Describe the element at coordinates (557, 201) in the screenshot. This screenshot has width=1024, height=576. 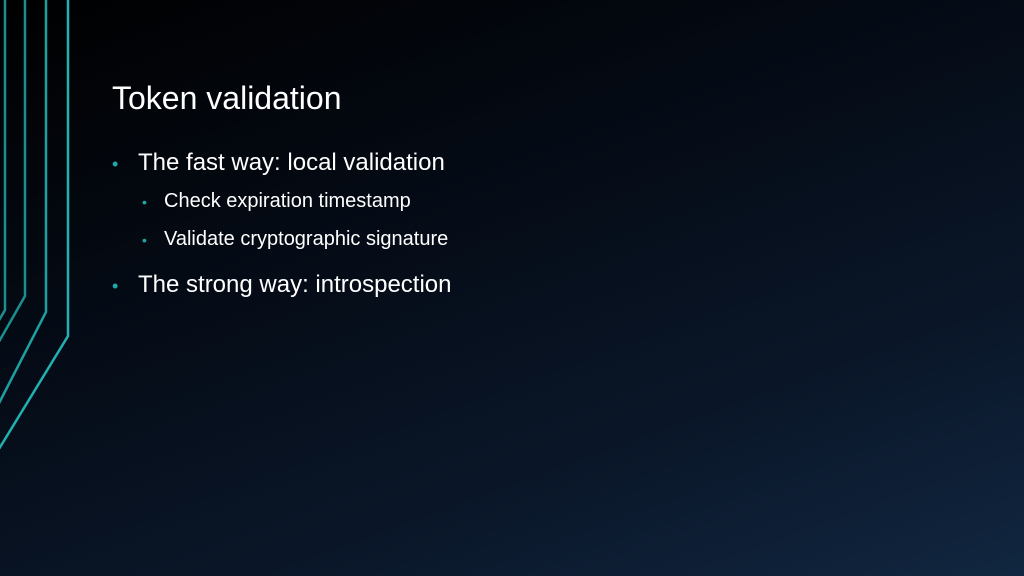
I see `sub-bullet-expiration: • Check expiration timestamp` at that location.